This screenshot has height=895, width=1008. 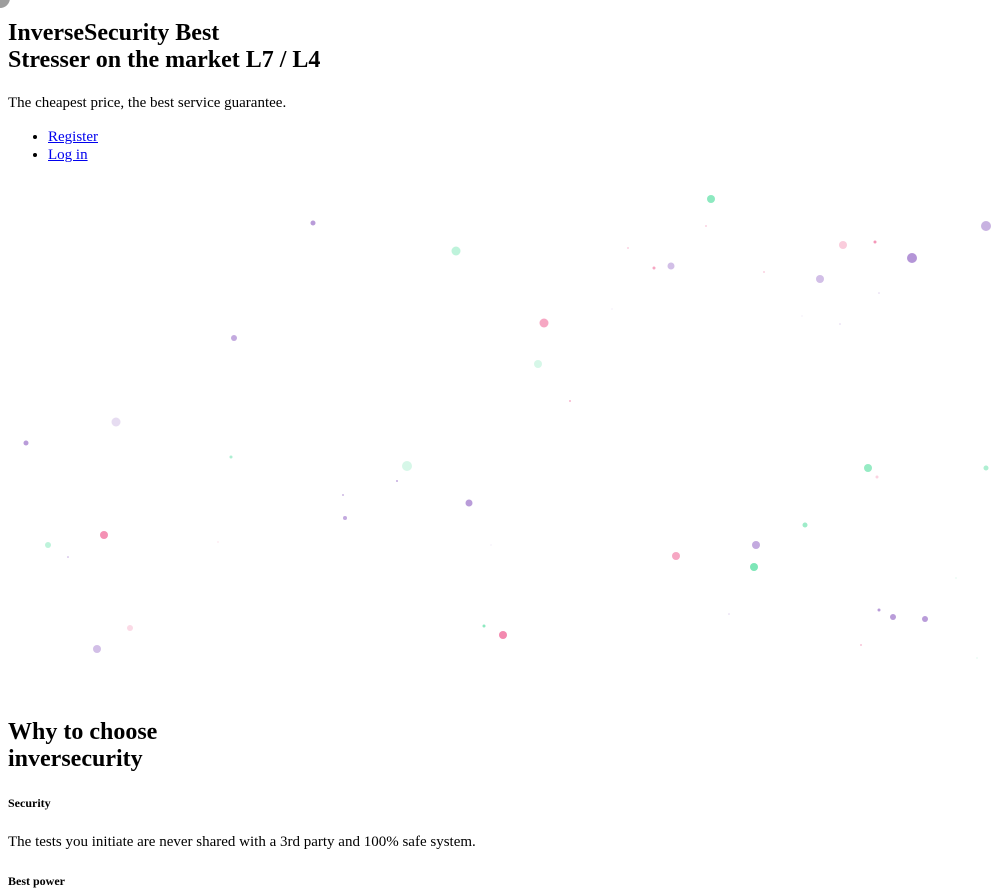 I want to click on feature-heading-best-power: Best power, so click(x=36, y=881).